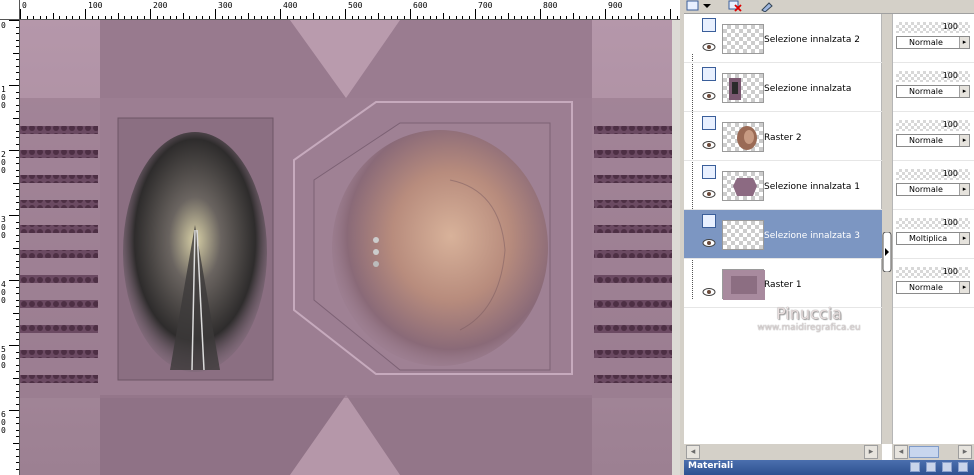 This screenshot has width=974, height=475. I want to click on watermark-title: Pinuccia, so click(809, 313).